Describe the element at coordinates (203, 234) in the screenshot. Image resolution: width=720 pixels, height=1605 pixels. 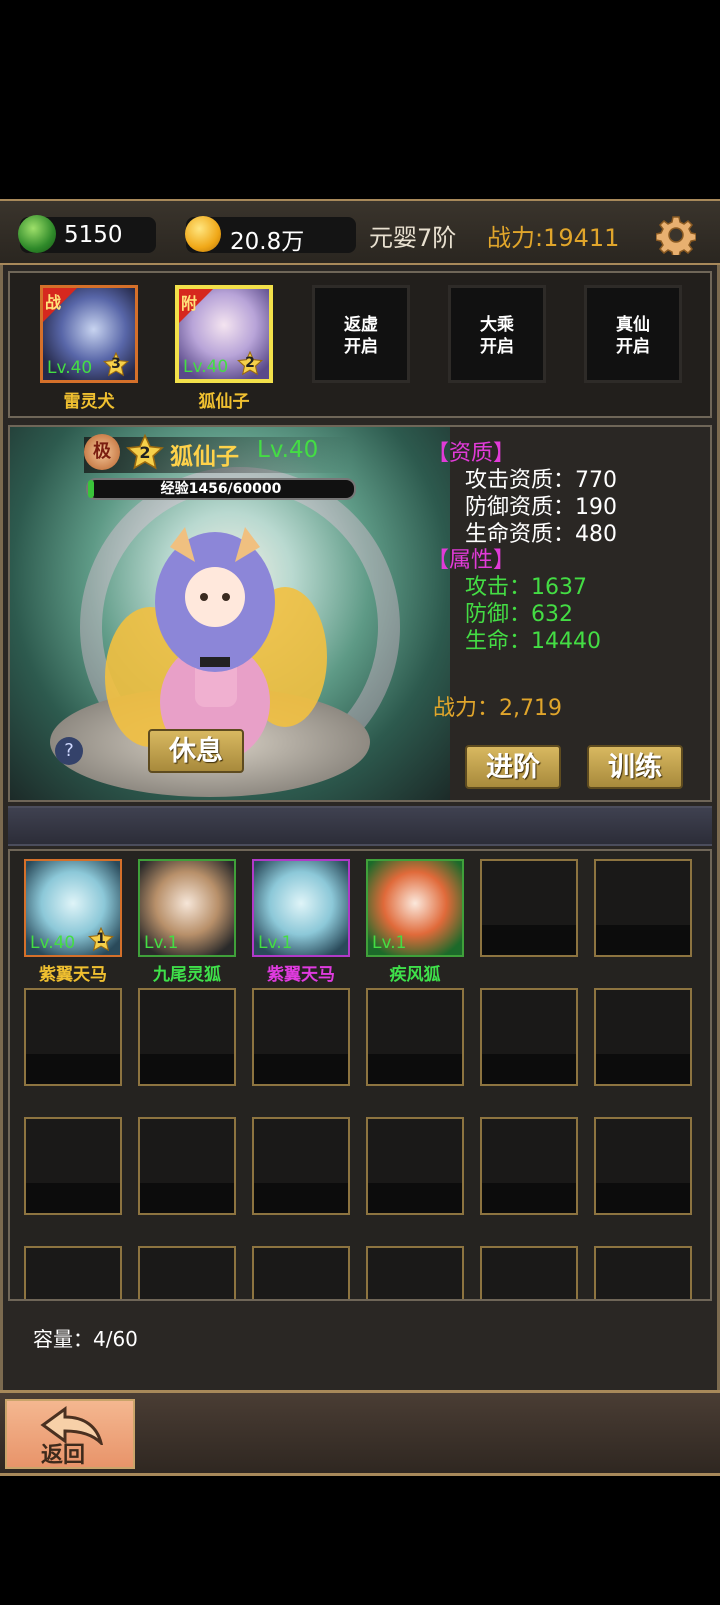
I see `gold-coin-icon` at that location.